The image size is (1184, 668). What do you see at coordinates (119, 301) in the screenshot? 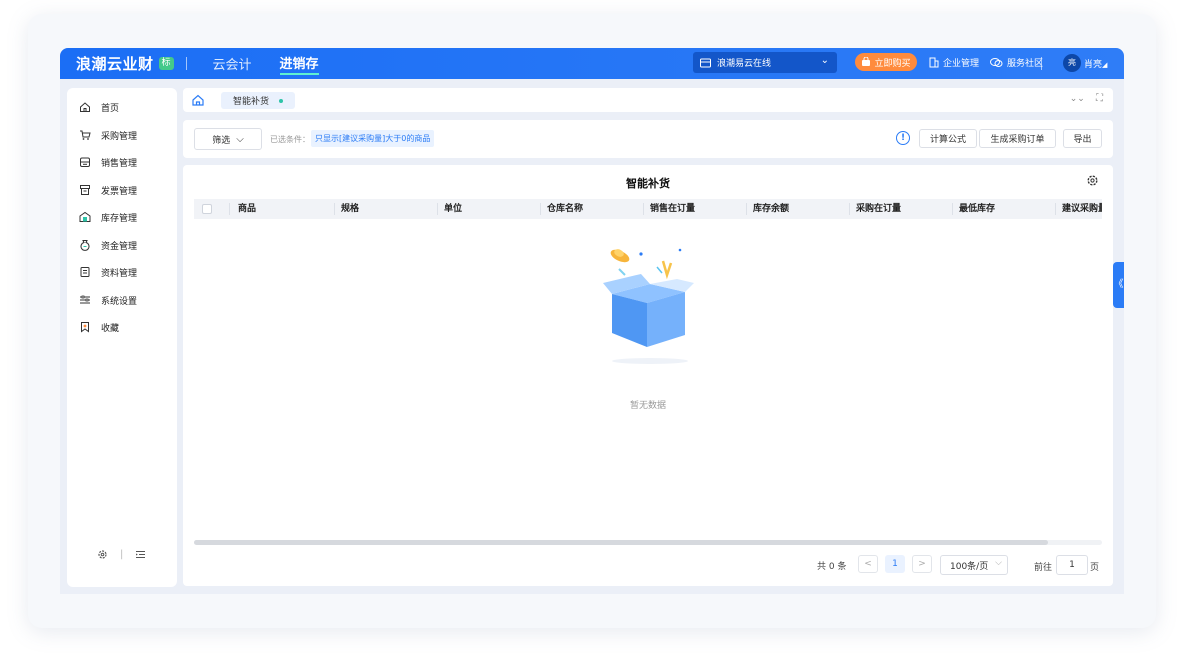
I see `sidebar-item-label: 系统设置` at bounding box center [119, 301].